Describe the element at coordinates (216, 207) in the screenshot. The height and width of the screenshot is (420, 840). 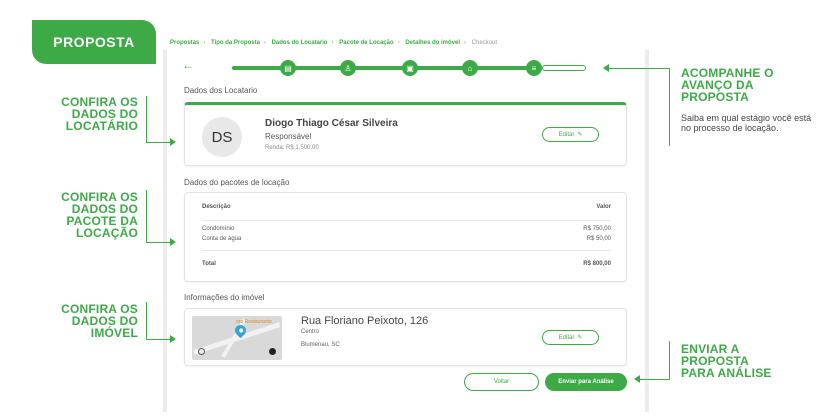
I see `column-description: Descrição` at that location.